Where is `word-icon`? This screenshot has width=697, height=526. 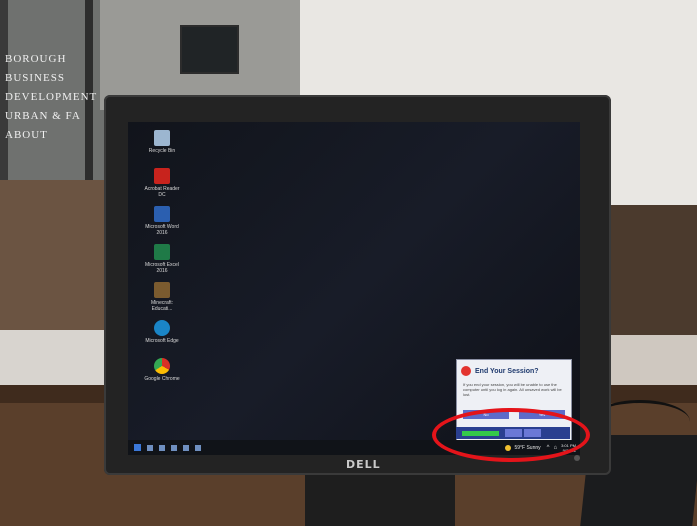 word-icon is located at coordinates (162, 214).